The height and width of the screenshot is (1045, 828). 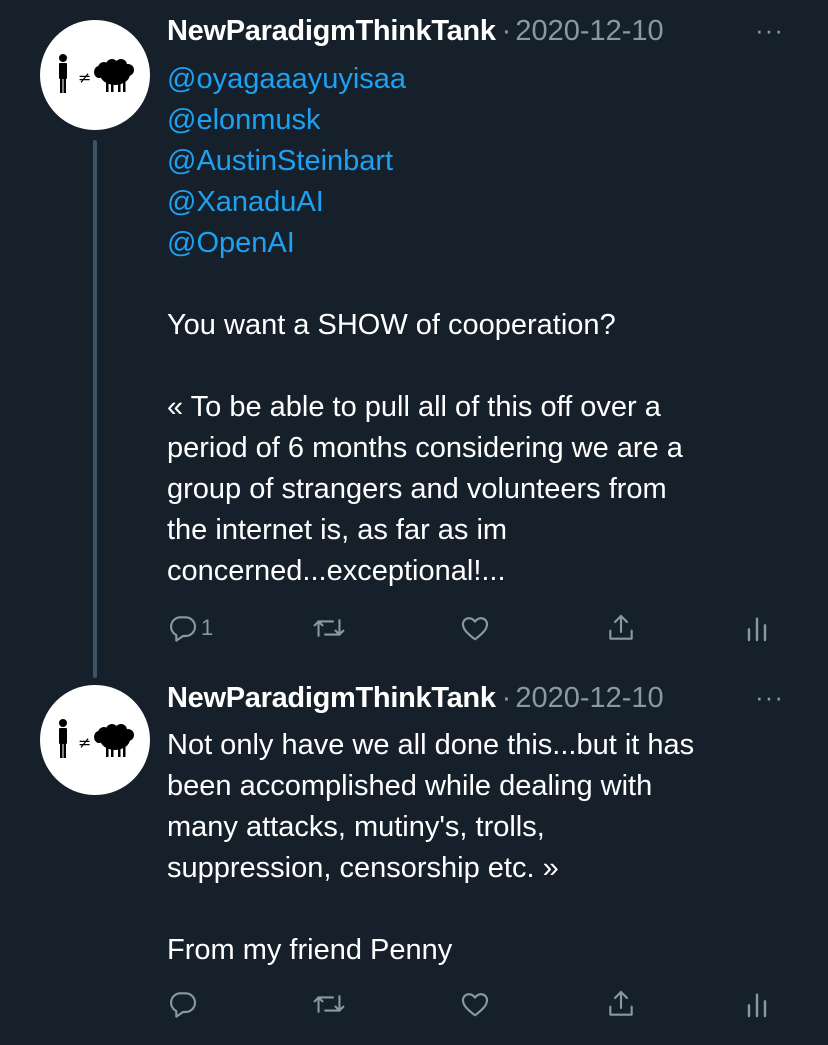 I want to click on tweet-actions: 1, so click(x=472, y=628).